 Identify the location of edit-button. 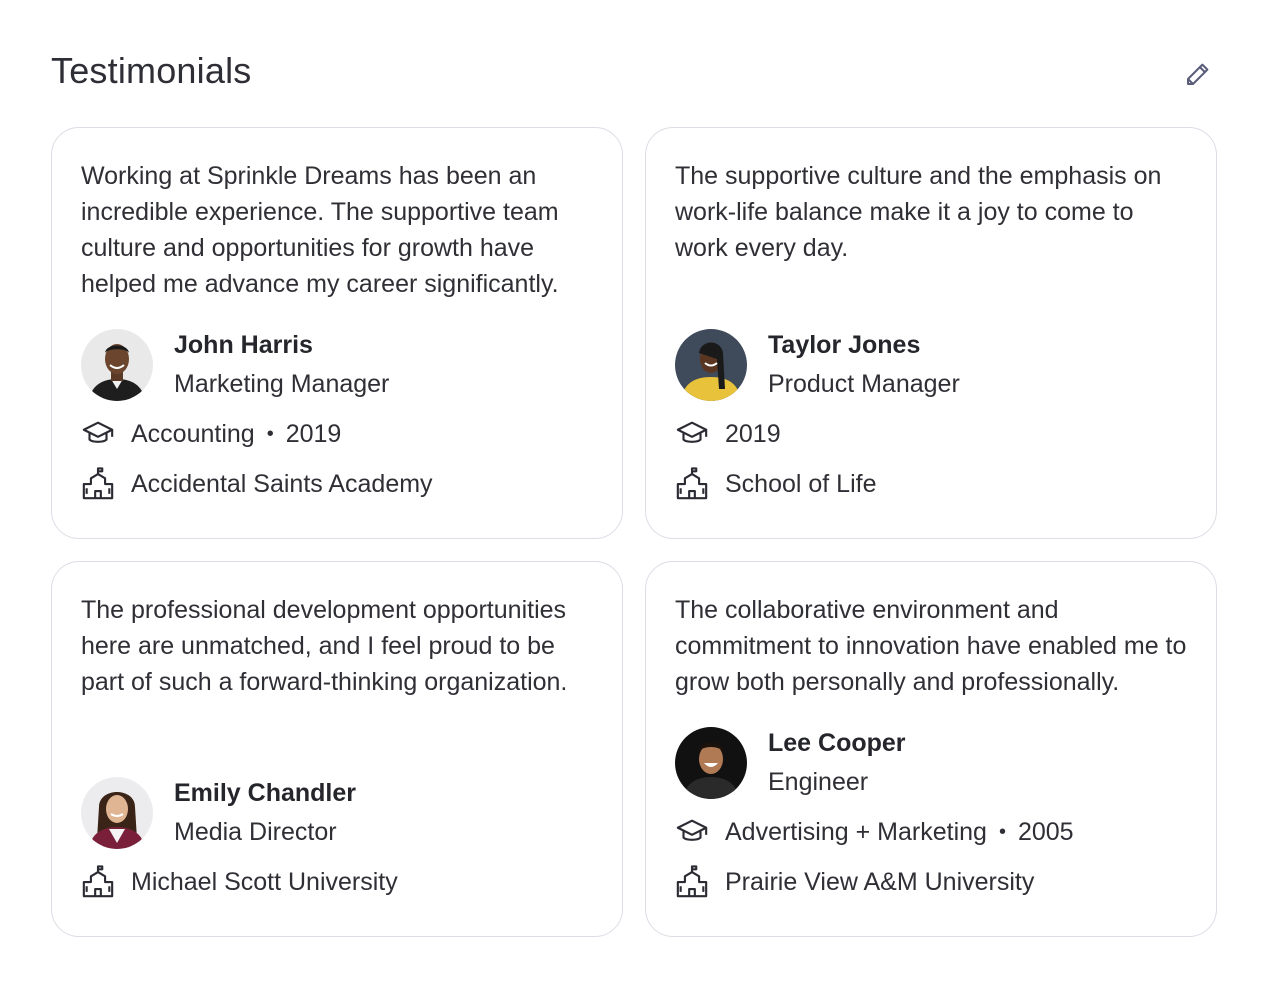
(1198, 74).